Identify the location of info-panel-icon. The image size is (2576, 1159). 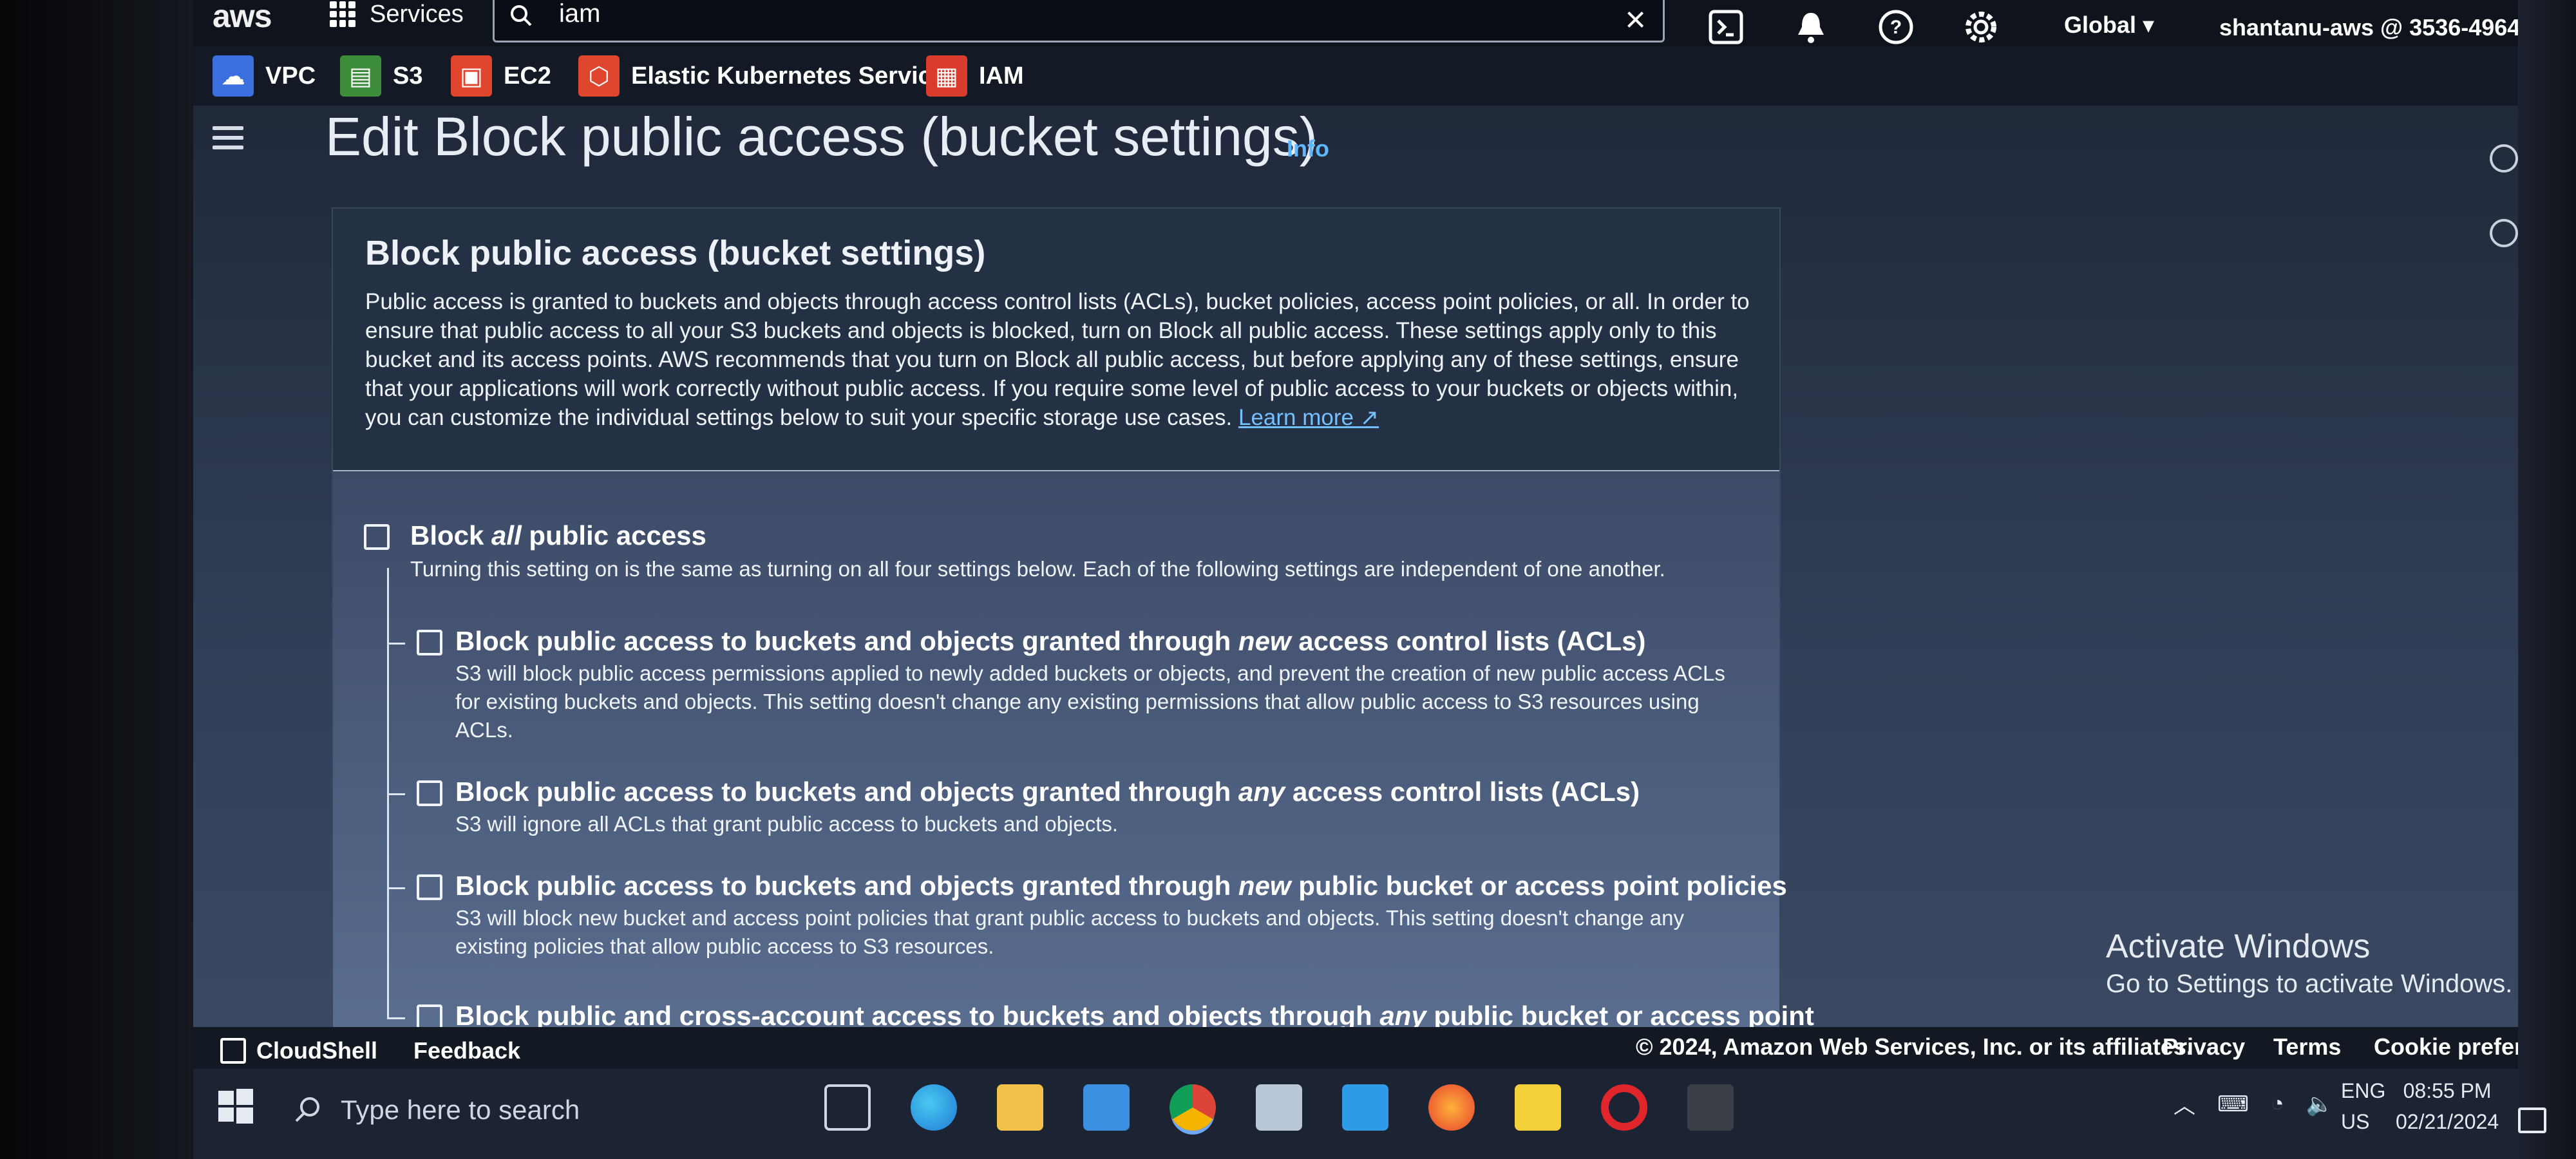
(2504, 158).